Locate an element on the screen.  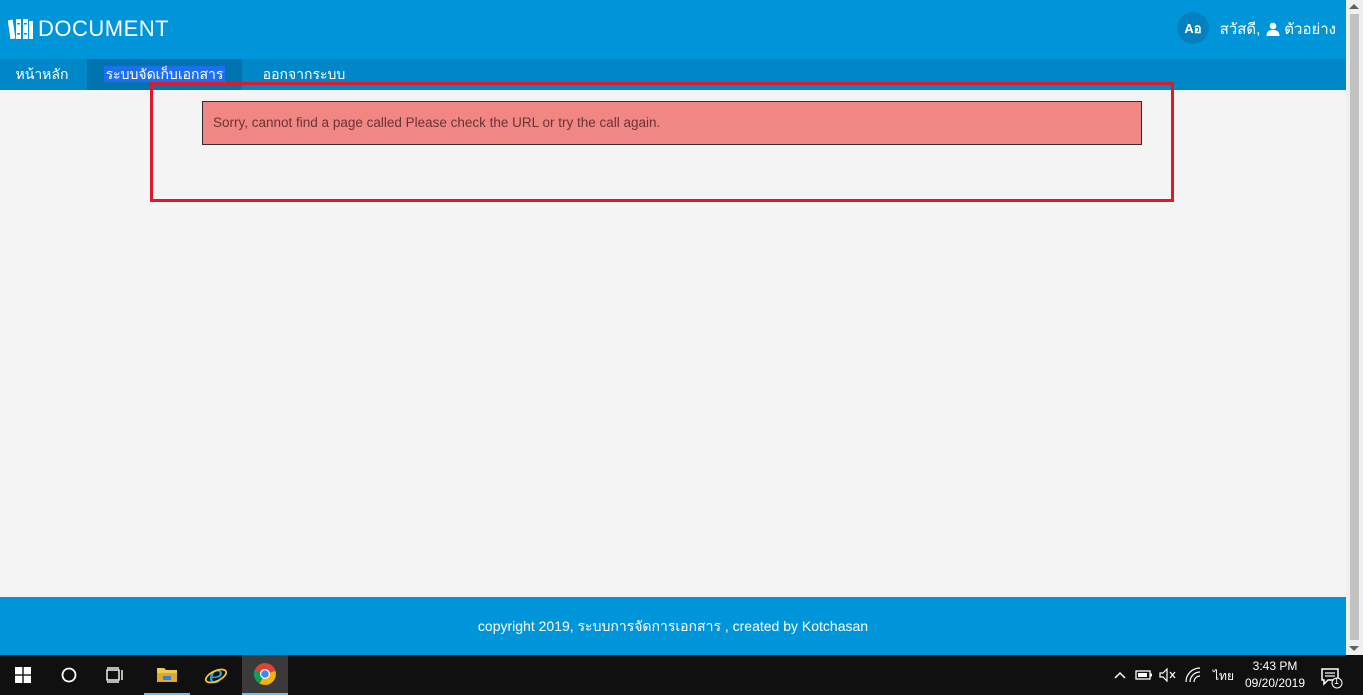
cortana-button is located at coordinates (69, 675).